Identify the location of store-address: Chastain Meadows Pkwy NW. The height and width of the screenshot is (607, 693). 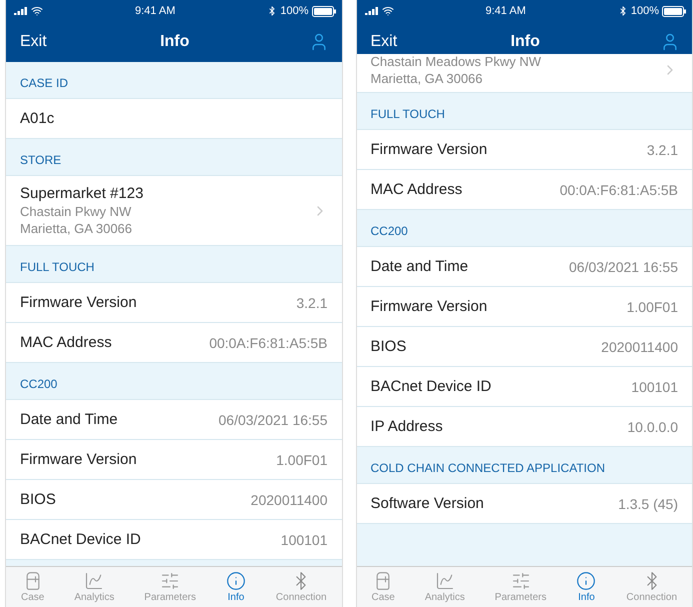
(455, 61).